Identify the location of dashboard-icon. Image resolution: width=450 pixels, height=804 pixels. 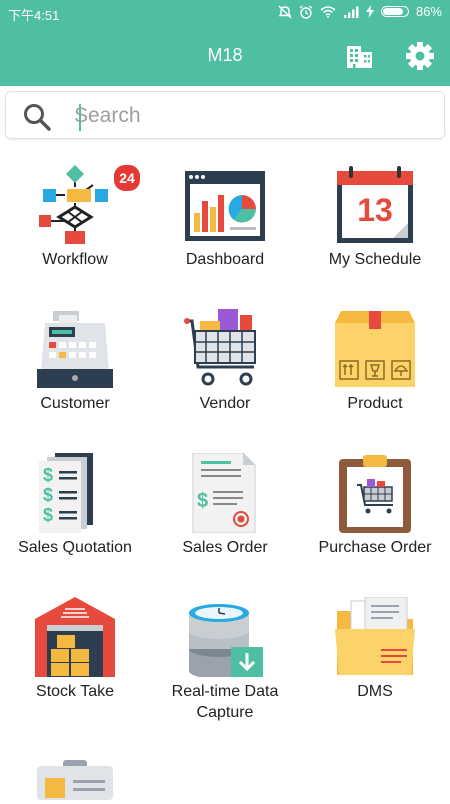
(225, 206).